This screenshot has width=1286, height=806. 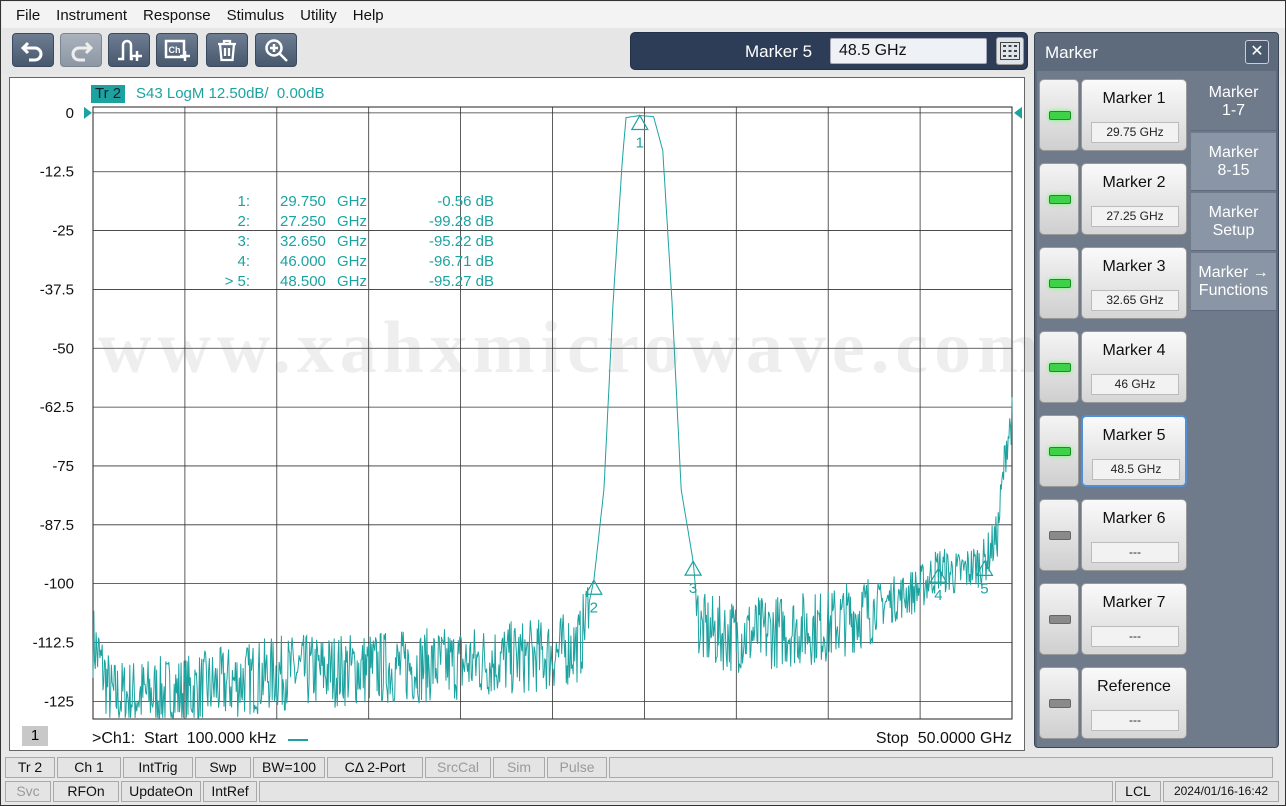 What do you see at coordinates (1135, 132) in the screenshot?
I see `marker-button-value: 29.75 GHz` at bounding box center [1135, 132].